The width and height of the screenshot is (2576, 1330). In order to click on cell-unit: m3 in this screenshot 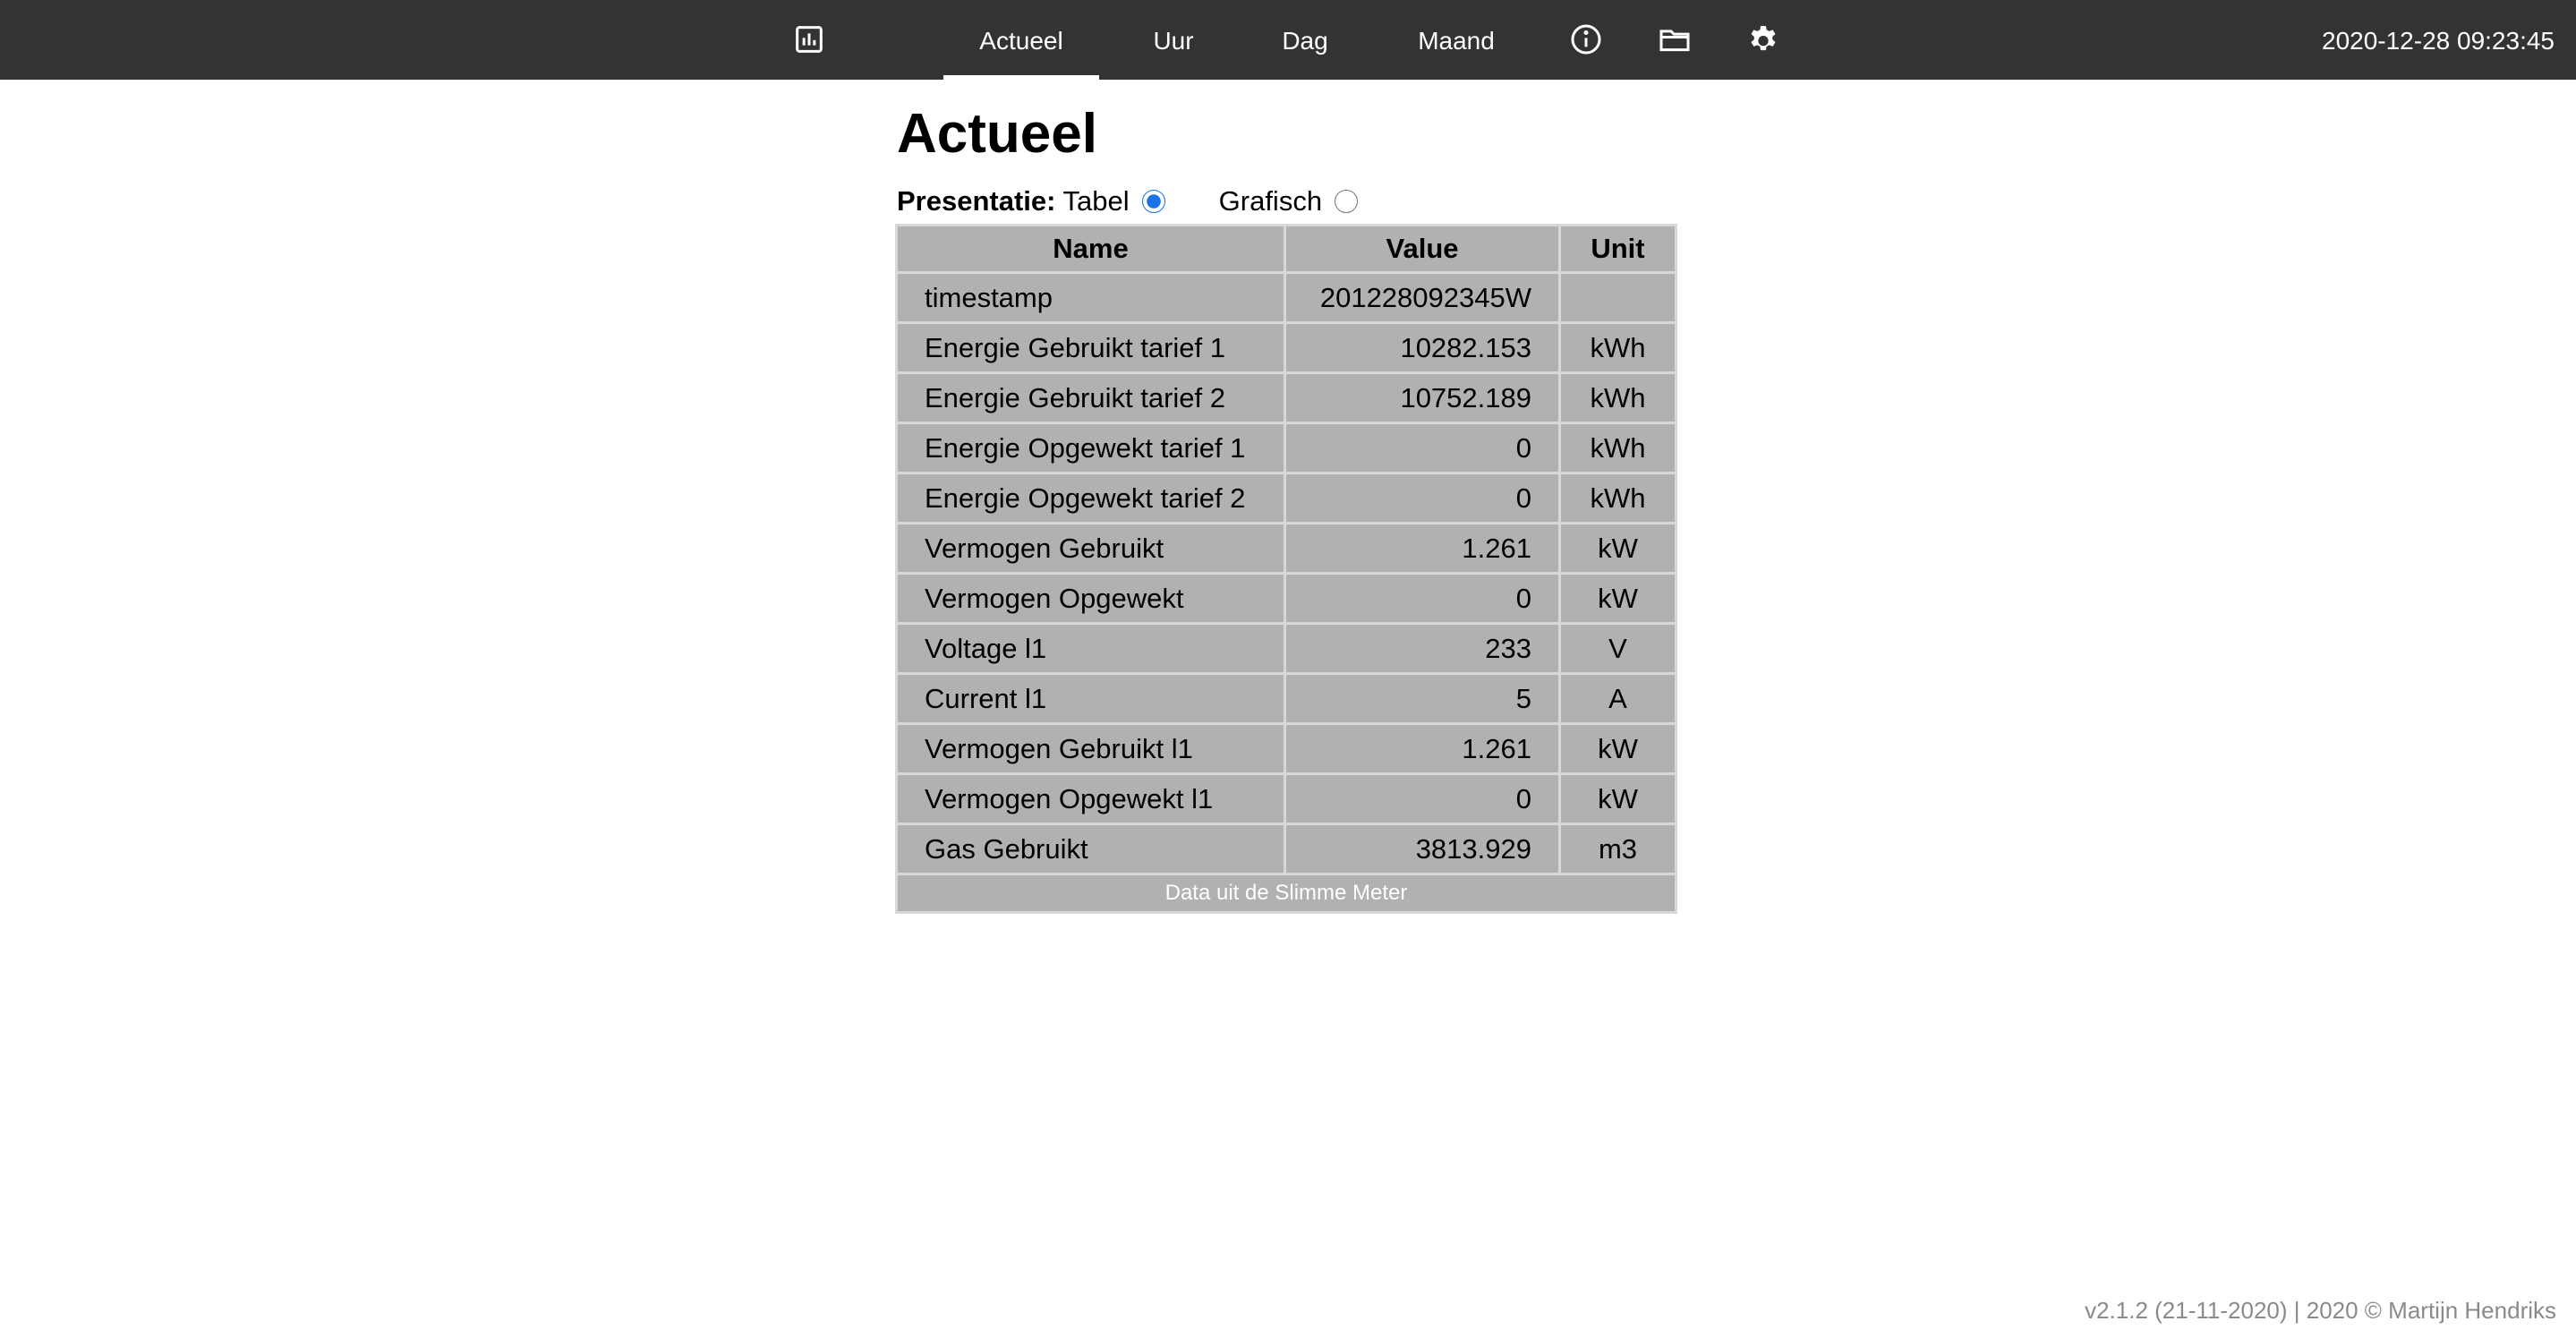, I will do `click(1618, 849)`.